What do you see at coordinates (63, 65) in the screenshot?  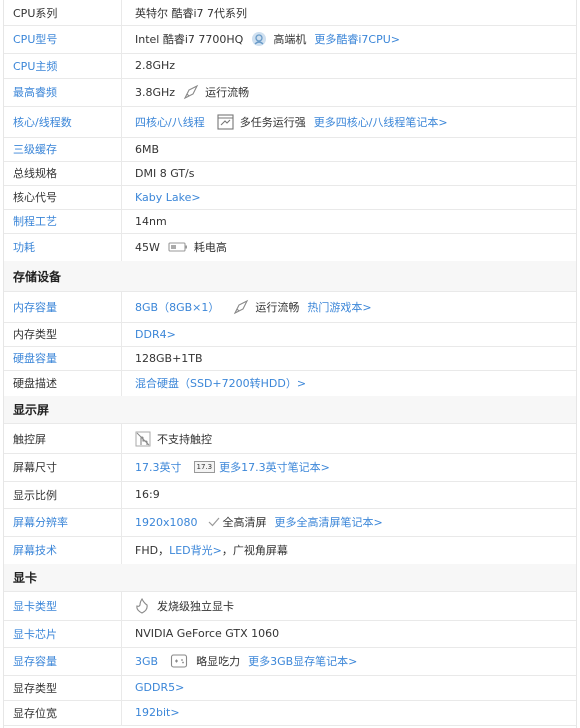 I see `spec-label-link: CPU主频` at bounding box center [63, 65].